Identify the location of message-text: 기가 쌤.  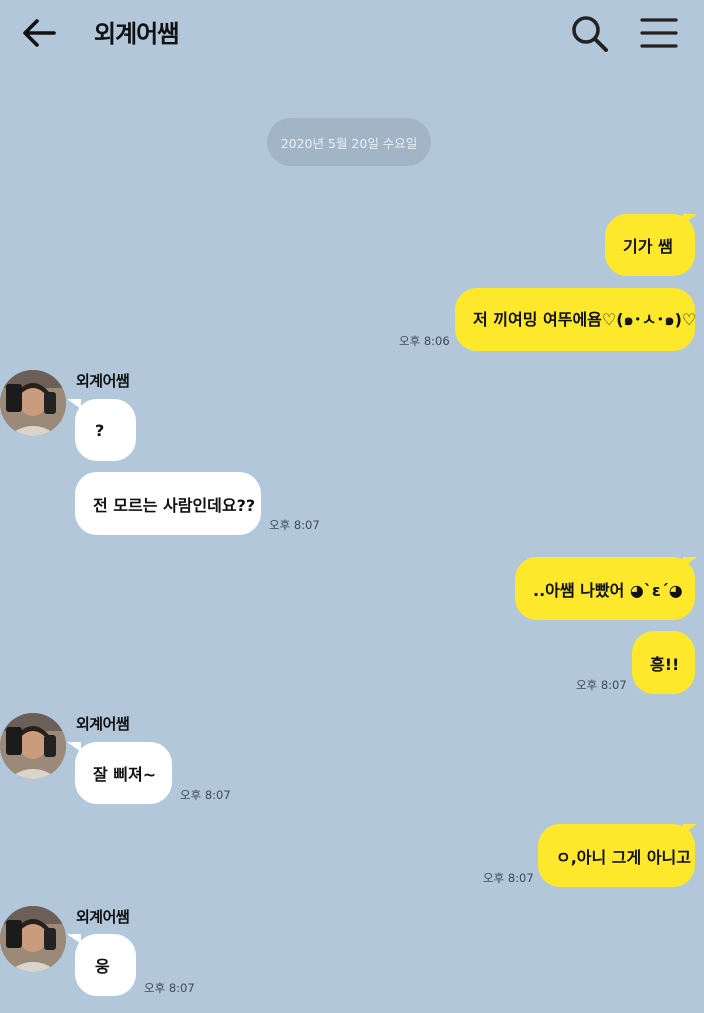
(648, 246).